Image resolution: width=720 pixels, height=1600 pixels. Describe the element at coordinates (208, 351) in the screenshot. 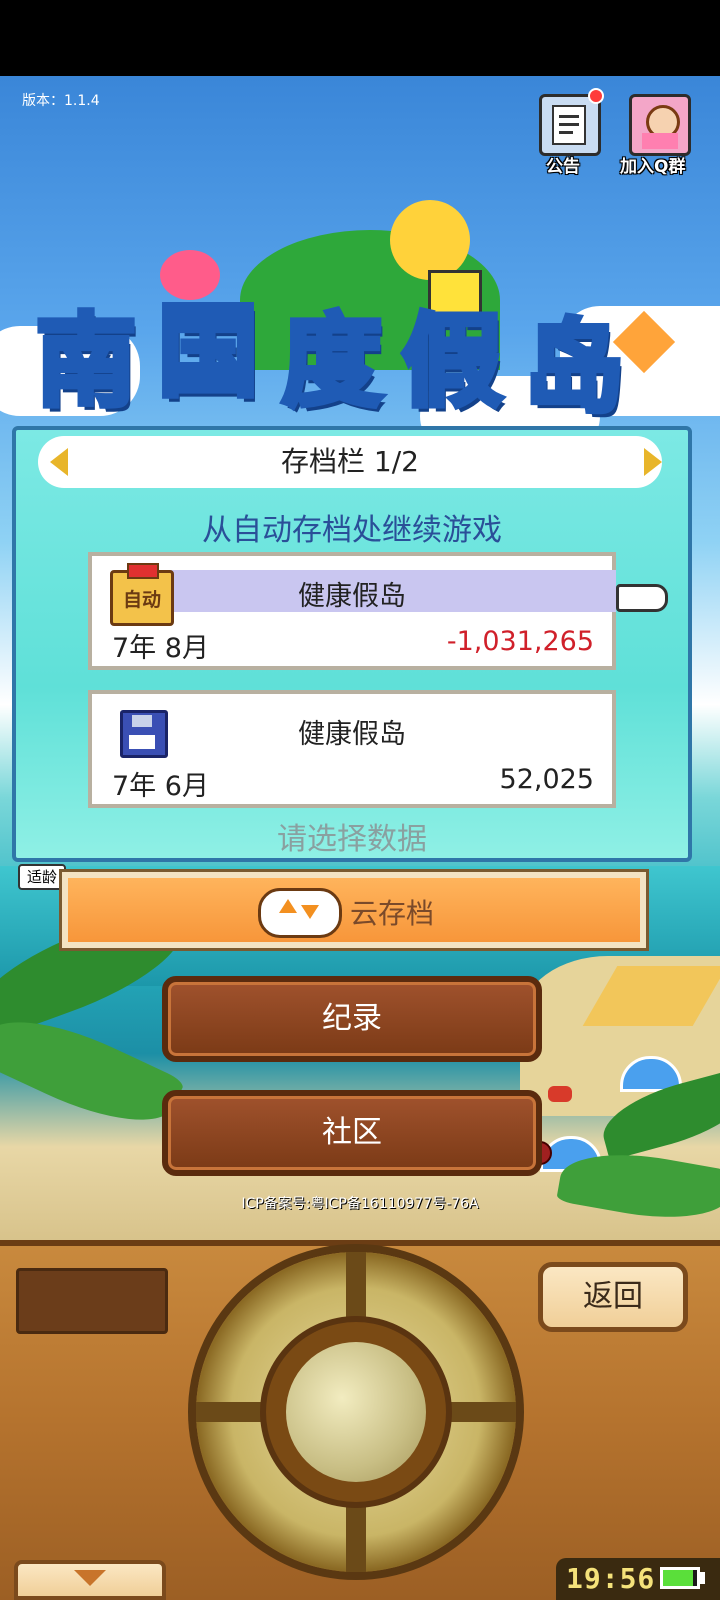

I see `logo-char: 国` at that location.